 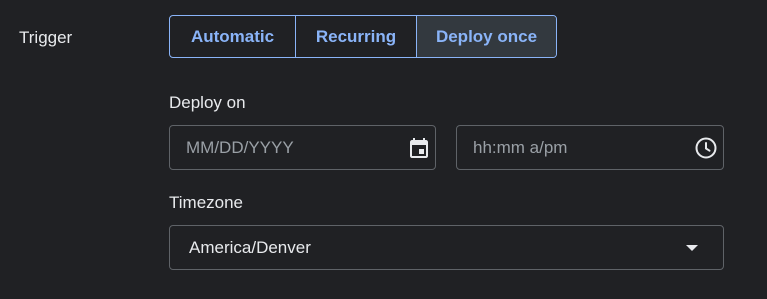 What do you see at coordinates (706, 148) in the screenshot?
I see `clock-icon` at bounding box center [706, 148].